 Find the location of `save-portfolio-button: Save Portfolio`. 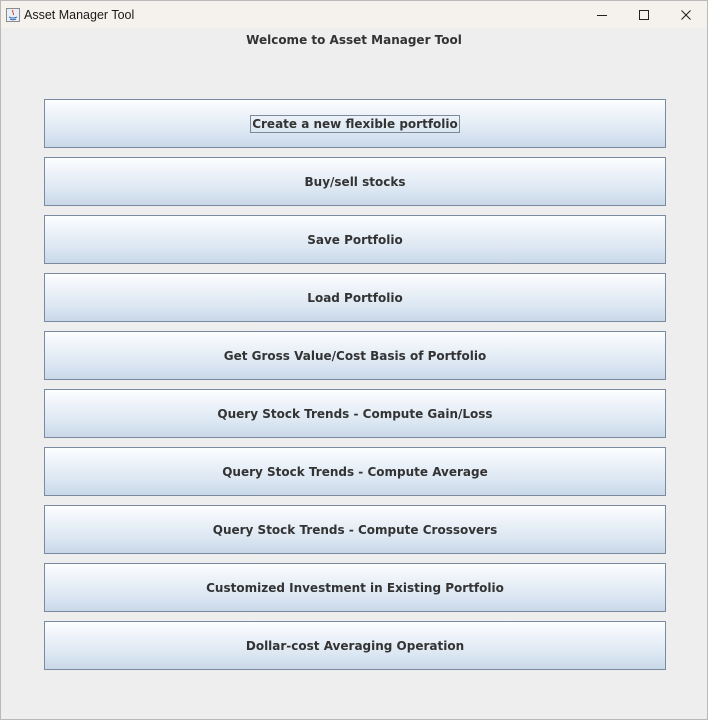

save-portfolio-button: Save Portfolio is located at coordinates (355, 239).